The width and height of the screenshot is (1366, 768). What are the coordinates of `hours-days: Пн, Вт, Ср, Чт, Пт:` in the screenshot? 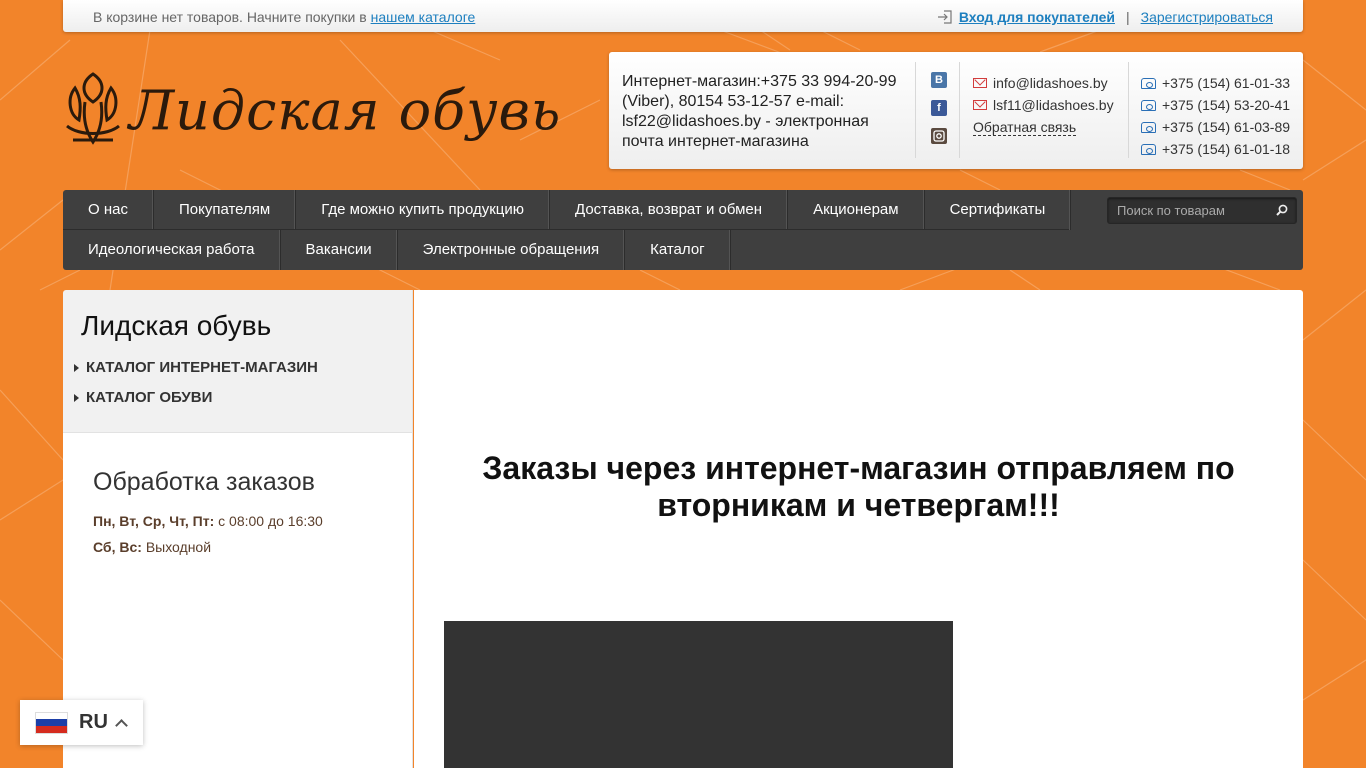 It's located at (154, 521).